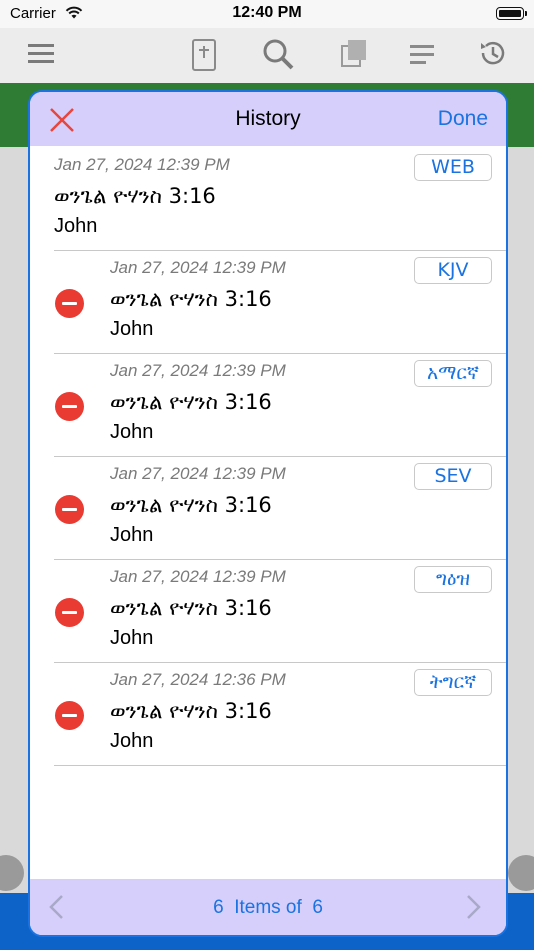 The width and height of the screenshot is (534, 950). What do you see at coordinates (493, 53) in the screenshot?
I see `history-icon` at bounding box center [493, 53].